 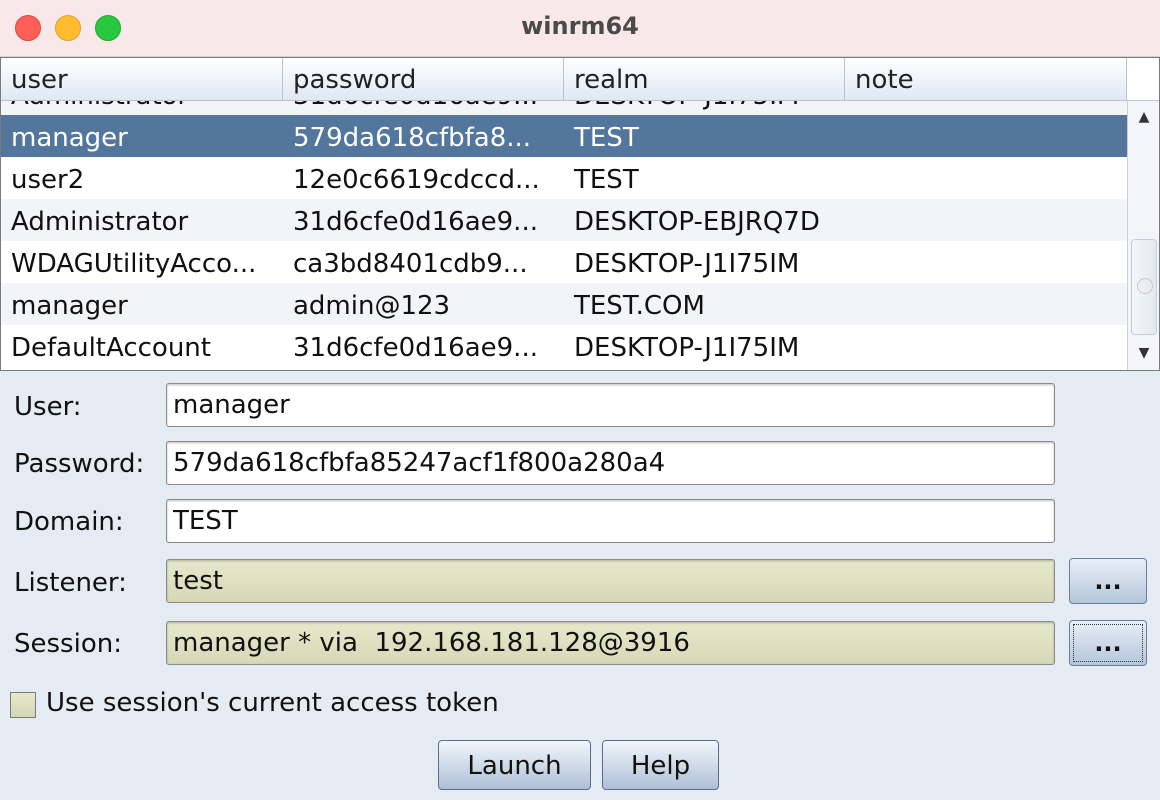 I want to click on window-title: winrm64, so click(x=580, y=26).